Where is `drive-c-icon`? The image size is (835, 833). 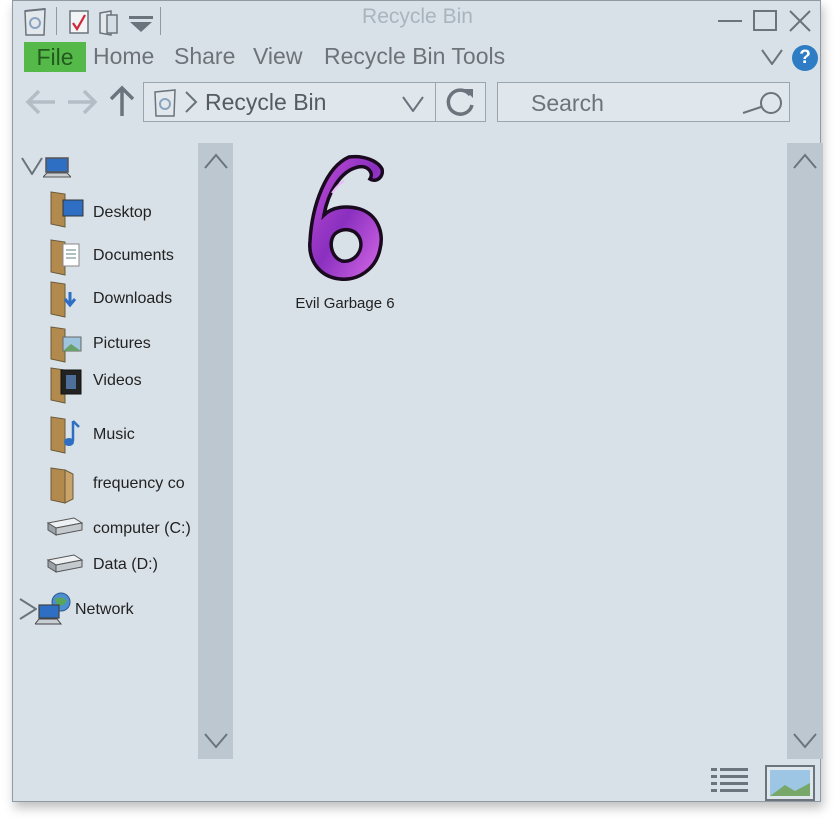
drive-c-icon is located at coordinates (65, 526).